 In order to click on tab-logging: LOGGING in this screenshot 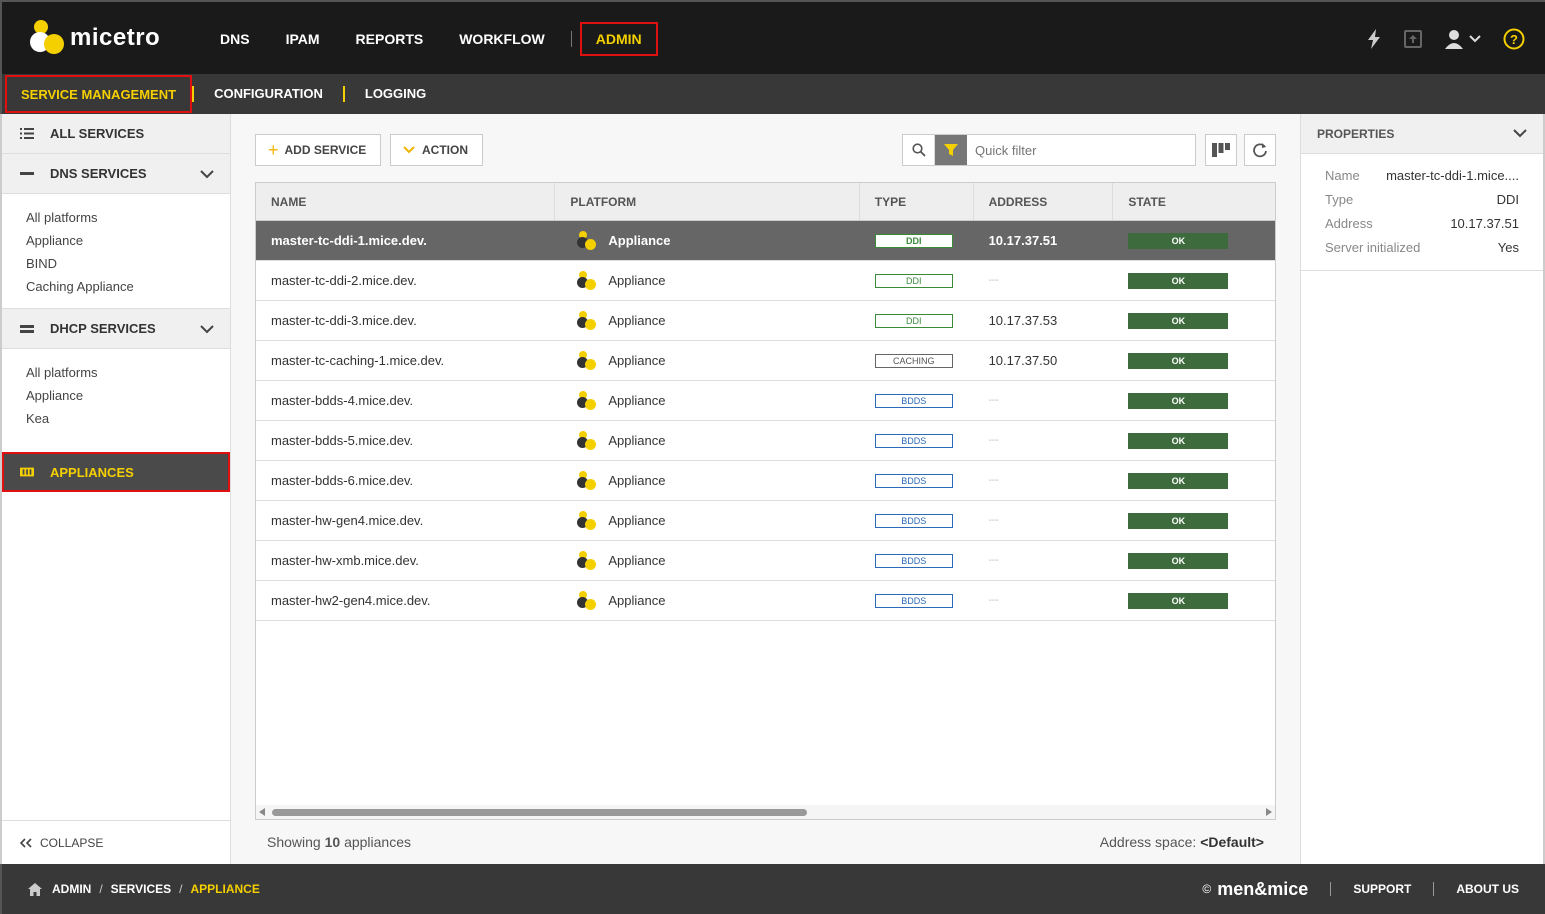, I will do `click(395, 94)`.